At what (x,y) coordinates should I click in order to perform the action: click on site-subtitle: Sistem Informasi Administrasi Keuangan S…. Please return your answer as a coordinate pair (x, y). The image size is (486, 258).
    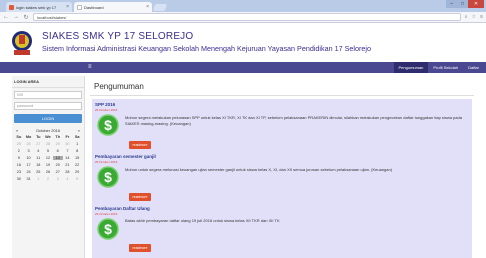
    Looking at the image, I should click on (206, 48).